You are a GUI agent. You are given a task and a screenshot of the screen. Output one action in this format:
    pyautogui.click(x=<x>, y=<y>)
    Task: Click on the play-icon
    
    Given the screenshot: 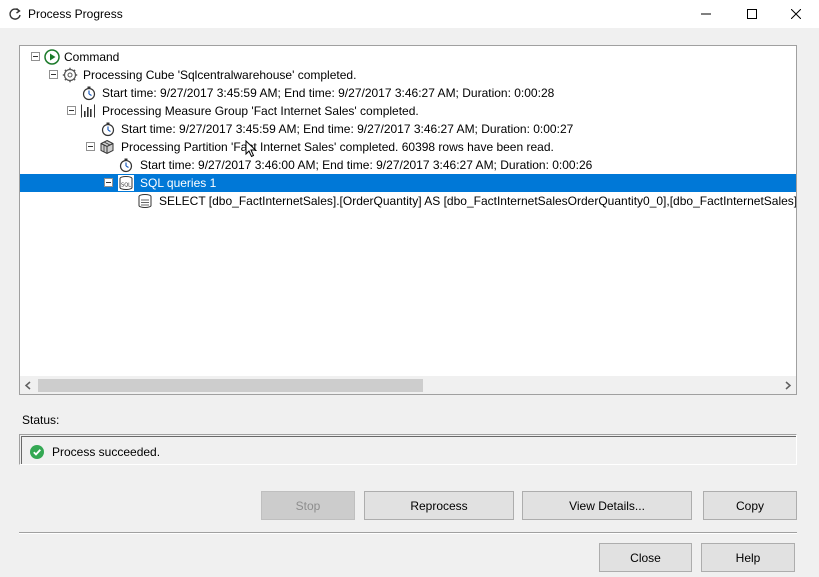 What is the action you would take?
    pyautogui.click(x=52, y=57)
    